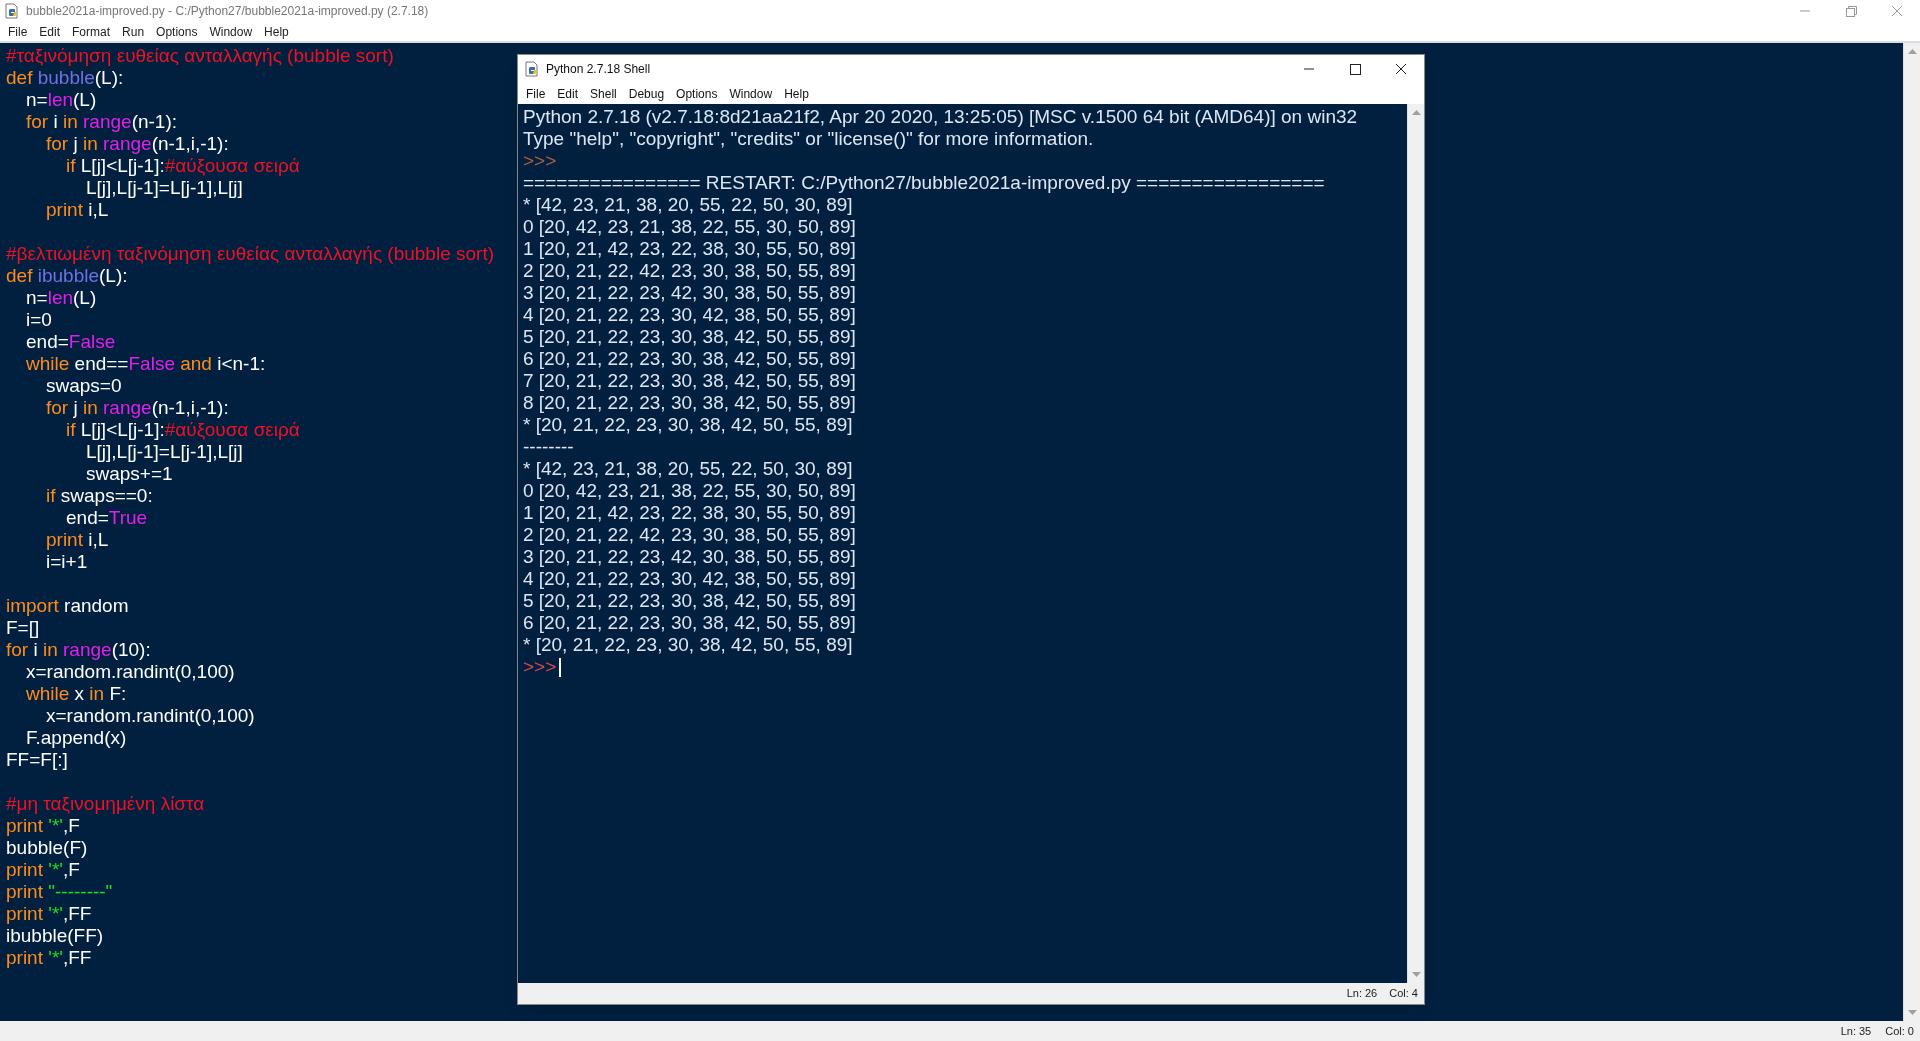 The width and height of the screenshot is (1920, 1041). What do you see at coordinates (560, 667) in the screenshot?
I see `text-cursor` at bounding box center [560, 667].